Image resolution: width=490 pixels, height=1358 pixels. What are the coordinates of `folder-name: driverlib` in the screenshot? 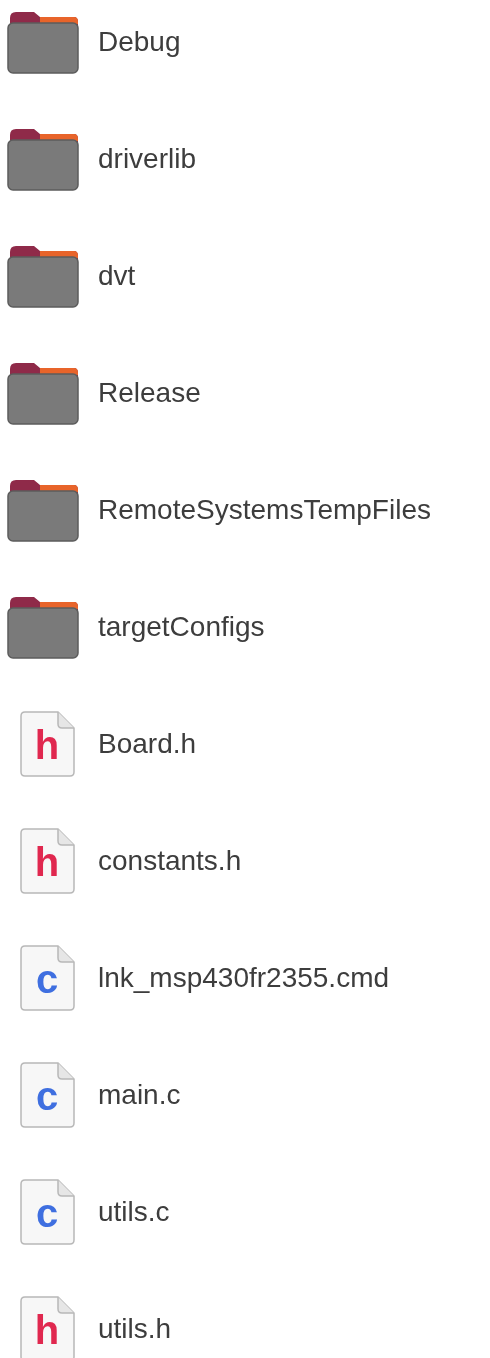 It's located at (147, 159).